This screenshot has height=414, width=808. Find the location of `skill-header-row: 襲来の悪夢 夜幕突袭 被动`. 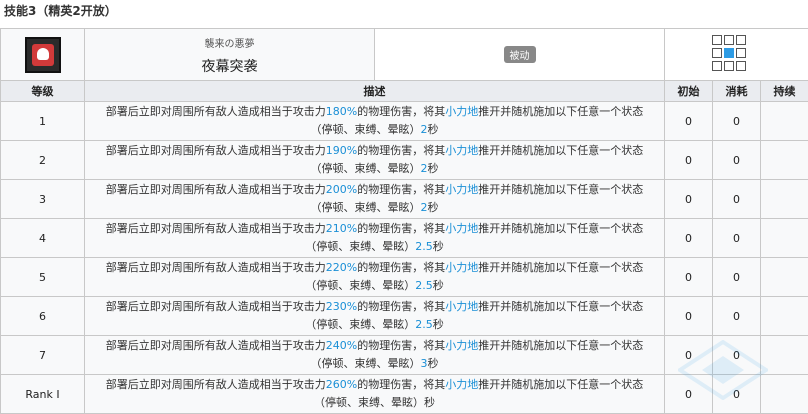

skill-header-row: 襲来の悪夢 夜幕突袭 被动 is located at coordinates (404, 55).